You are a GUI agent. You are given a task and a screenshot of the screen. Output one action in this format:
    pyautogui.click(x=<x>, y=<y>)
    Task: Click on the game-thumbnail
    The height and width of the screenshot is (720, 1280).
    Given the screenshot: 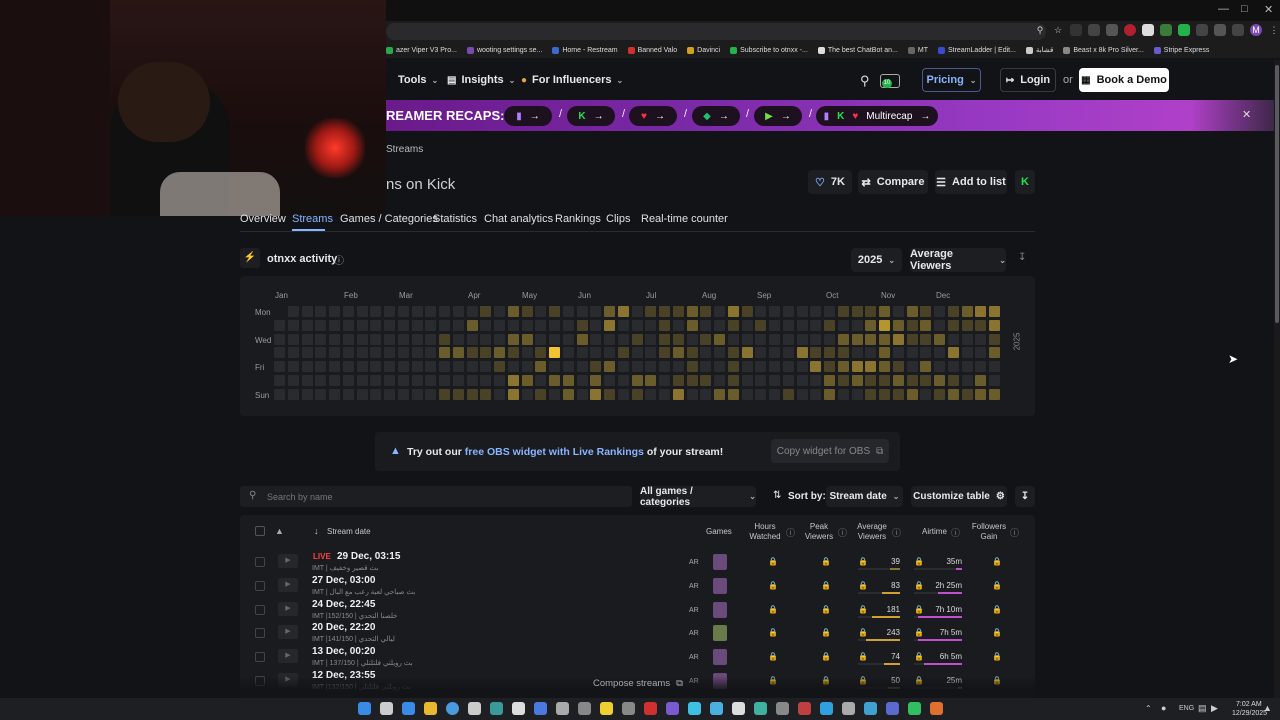 What is the action you would take?
    pyautogui.click(x=720, y=562)
    